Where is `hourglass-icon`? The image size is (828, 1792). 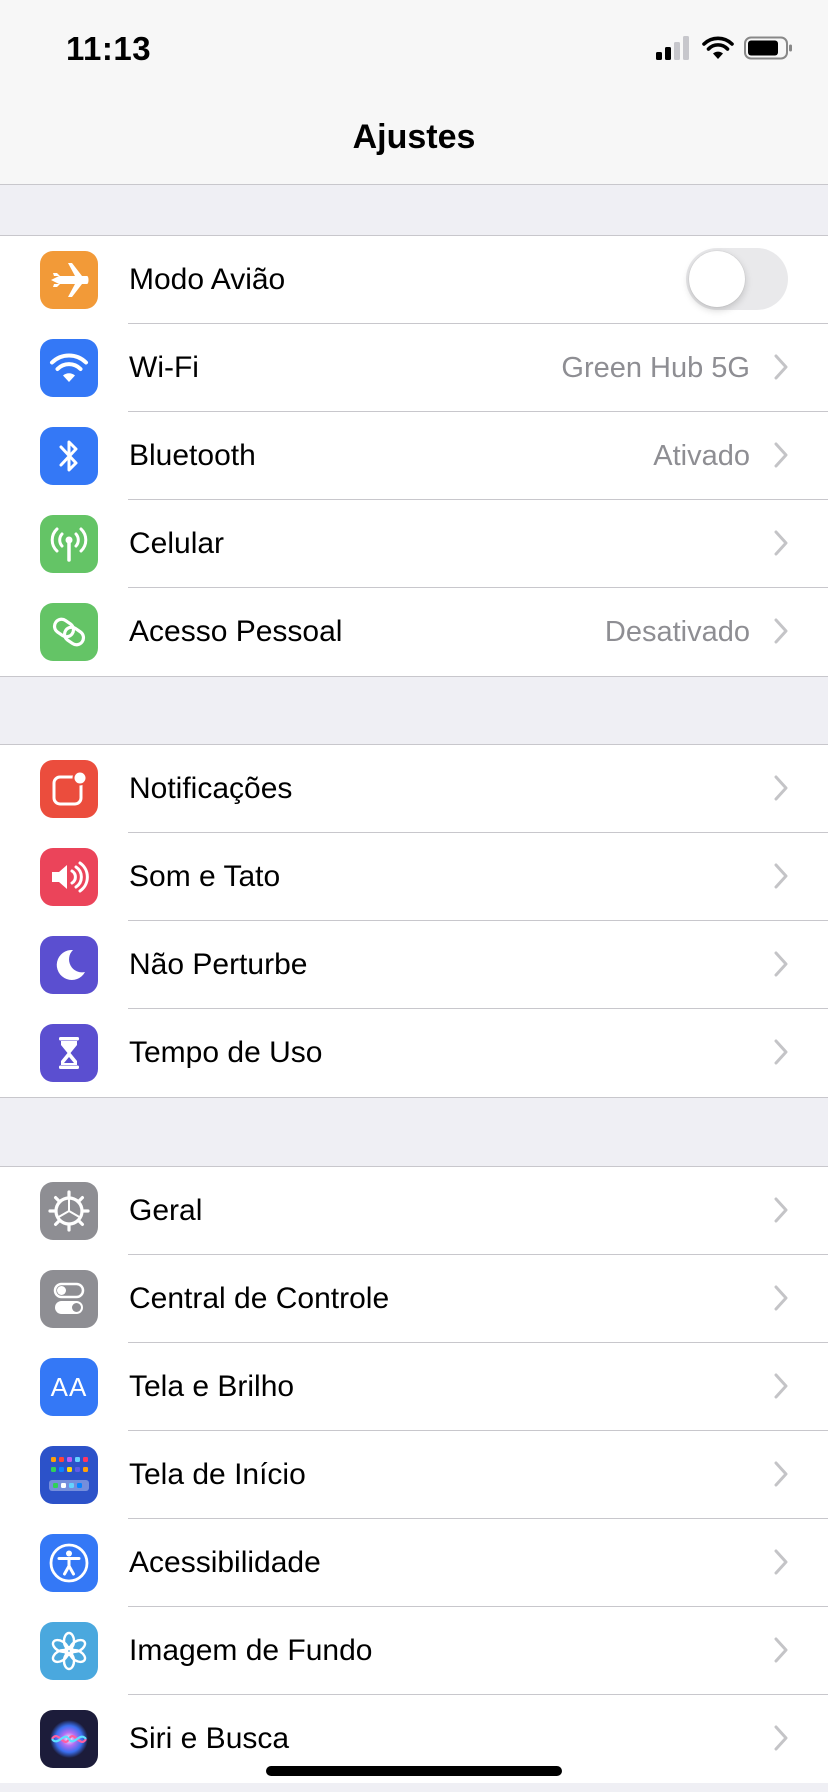 hourglass-icon is located at coordinates (69, 1053).